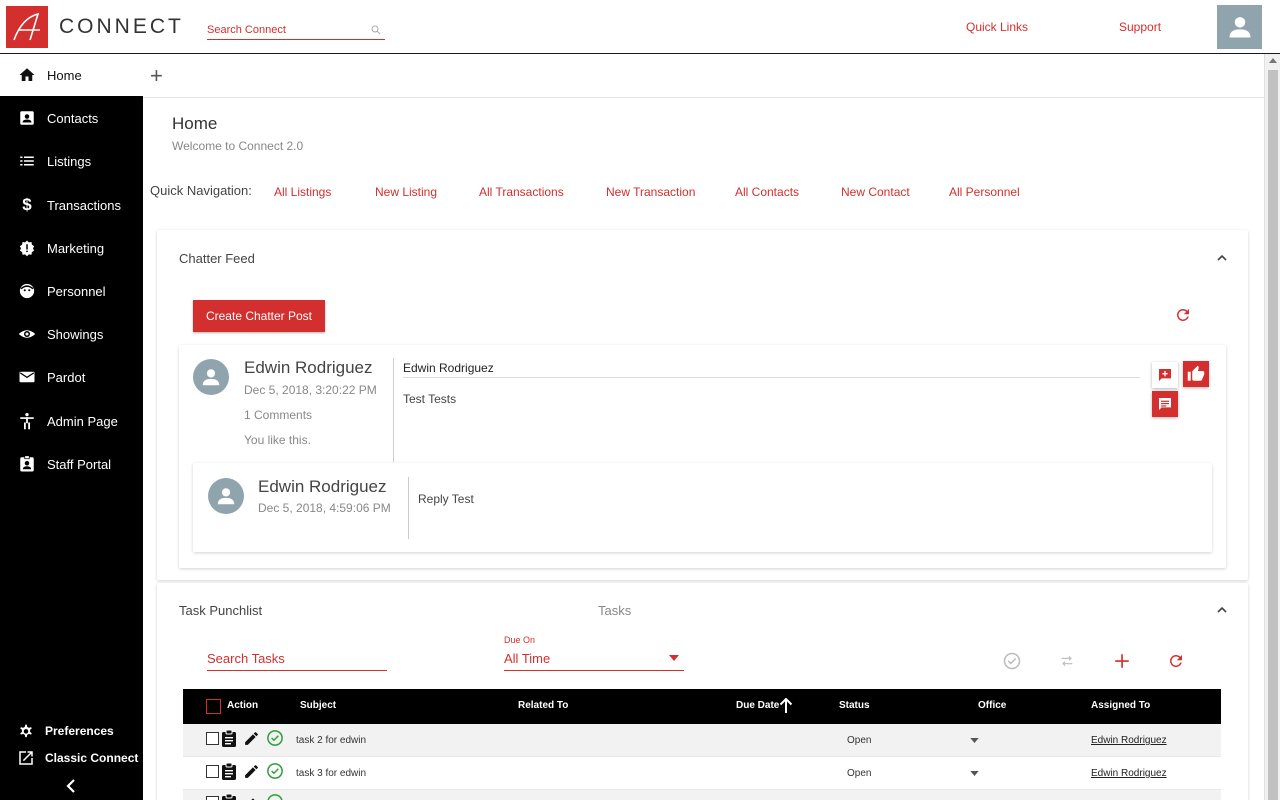 The height and width of the screenshot is (800, 1280). What do you see at coordinates (79, 464) in the screenshot?
I see `sidebar-item-label: Staff Portal` at bounding box center [79, 464].